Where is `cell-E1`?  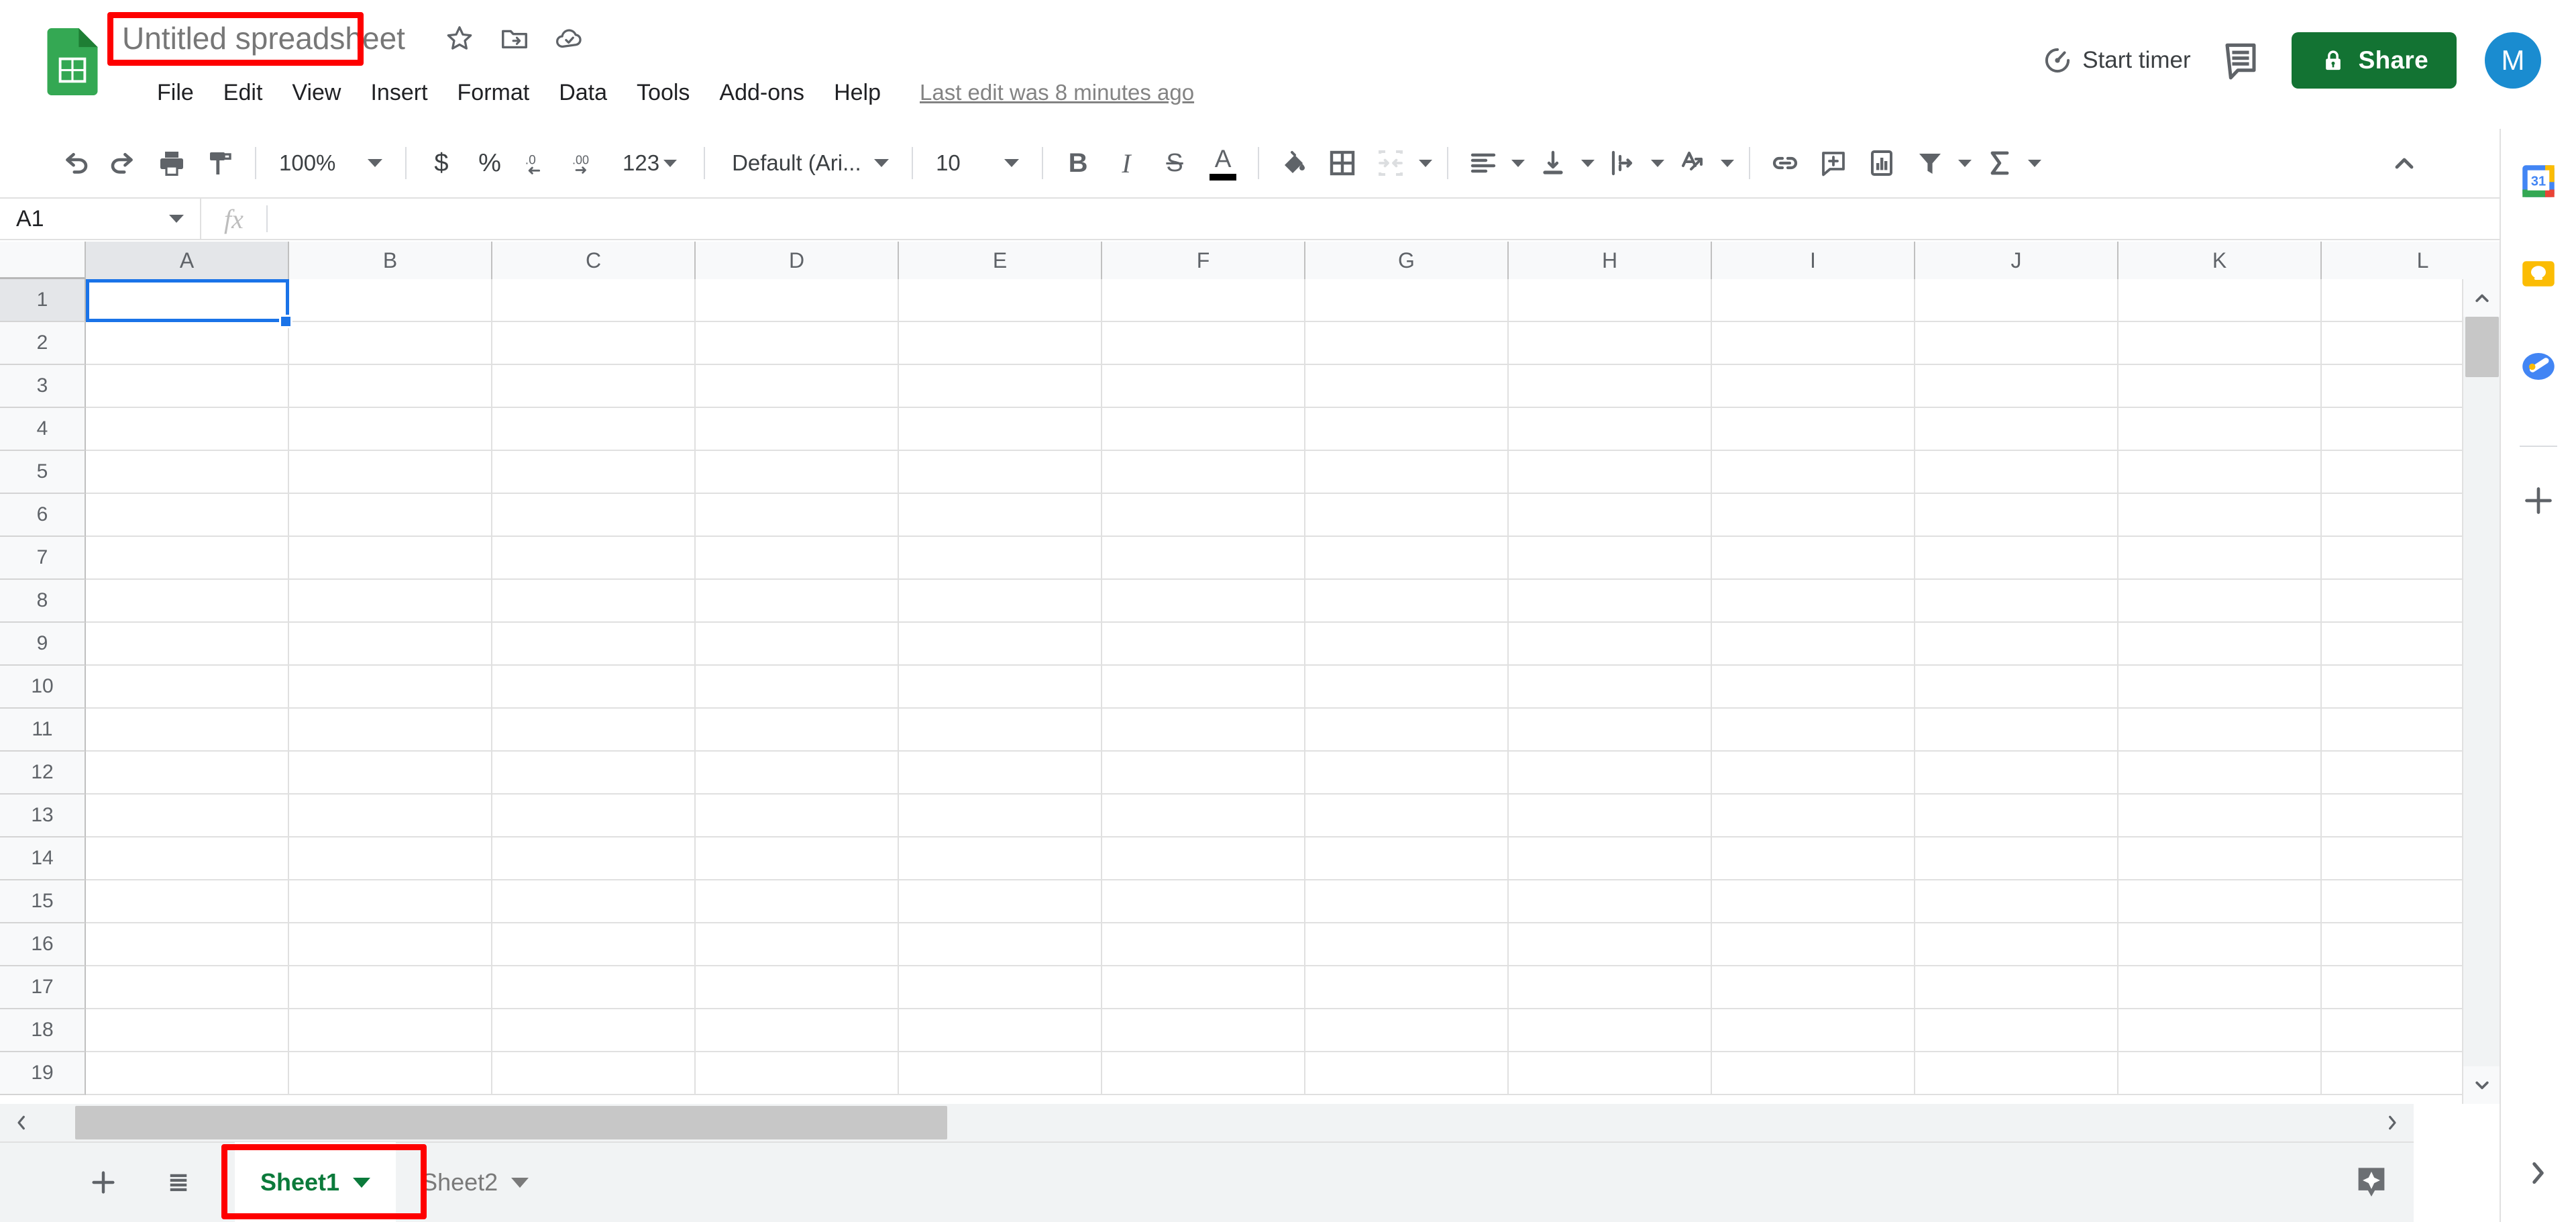 cell-E1 is located at coordinates (1000, 300).